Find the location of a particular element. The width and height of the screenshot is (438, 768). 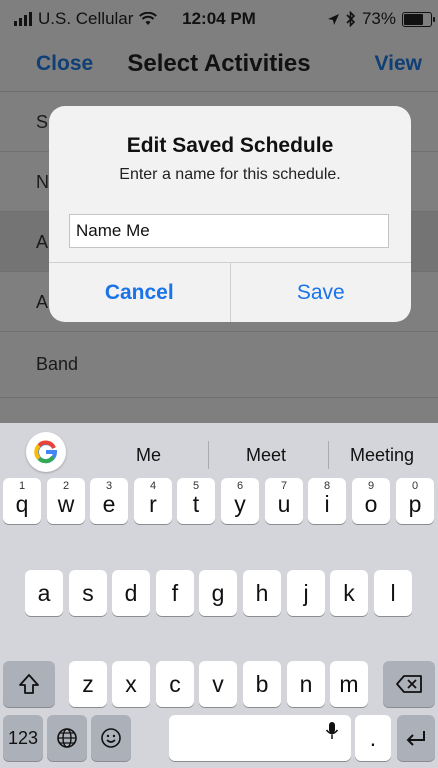

key: n is located at coordinates (306, 684).